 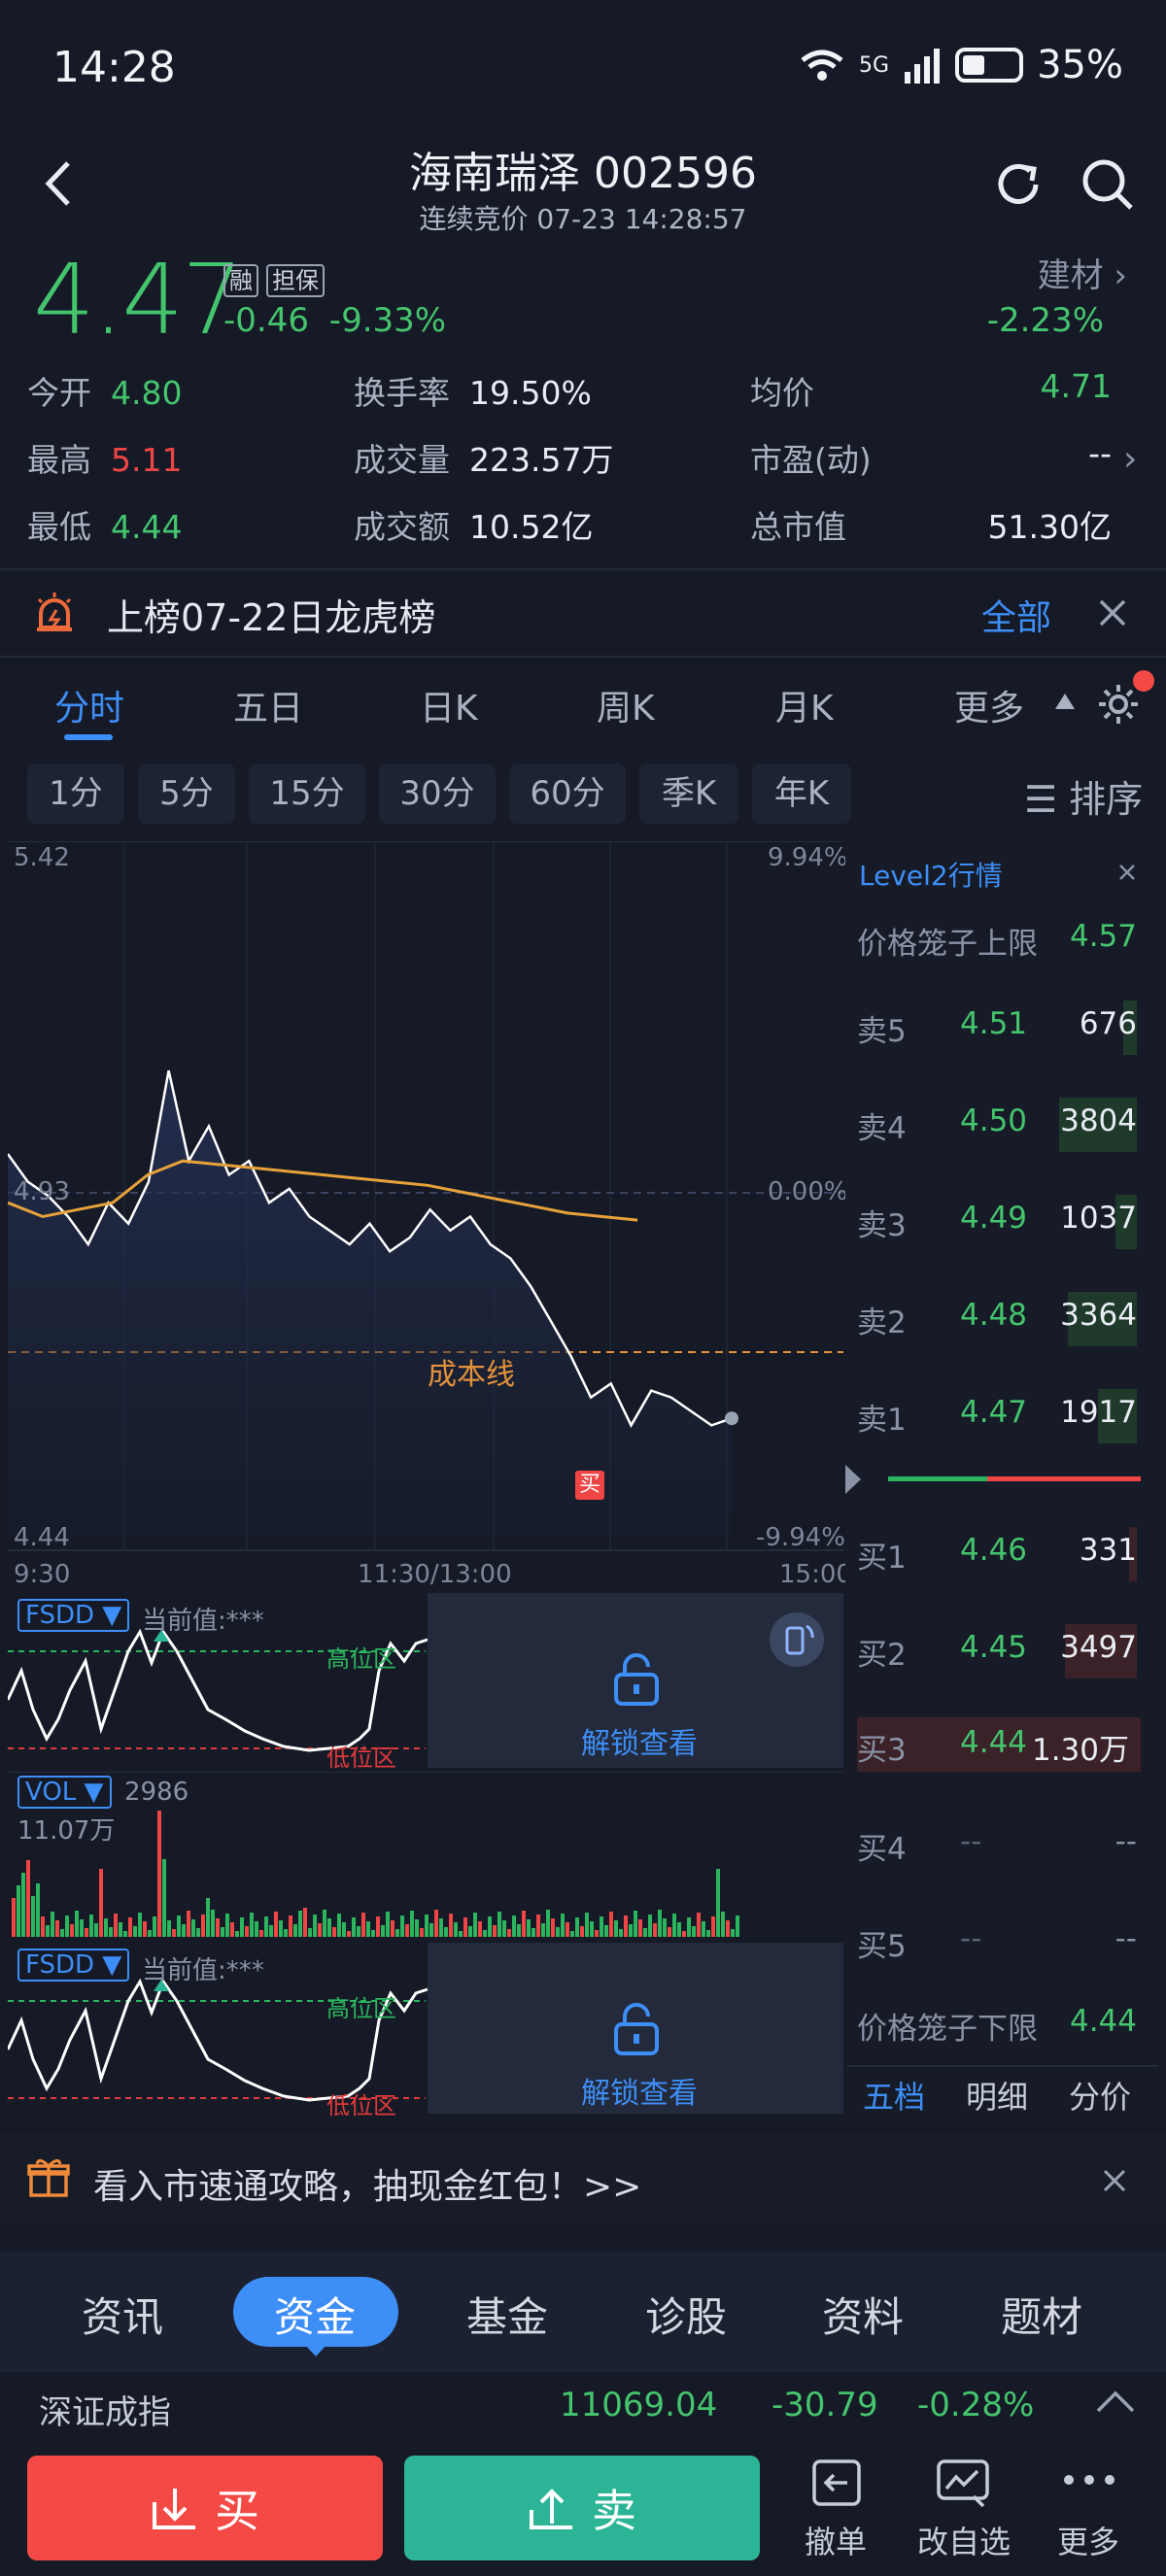 I want to click on triangle-up-icon, so click(x=1065, y=701).